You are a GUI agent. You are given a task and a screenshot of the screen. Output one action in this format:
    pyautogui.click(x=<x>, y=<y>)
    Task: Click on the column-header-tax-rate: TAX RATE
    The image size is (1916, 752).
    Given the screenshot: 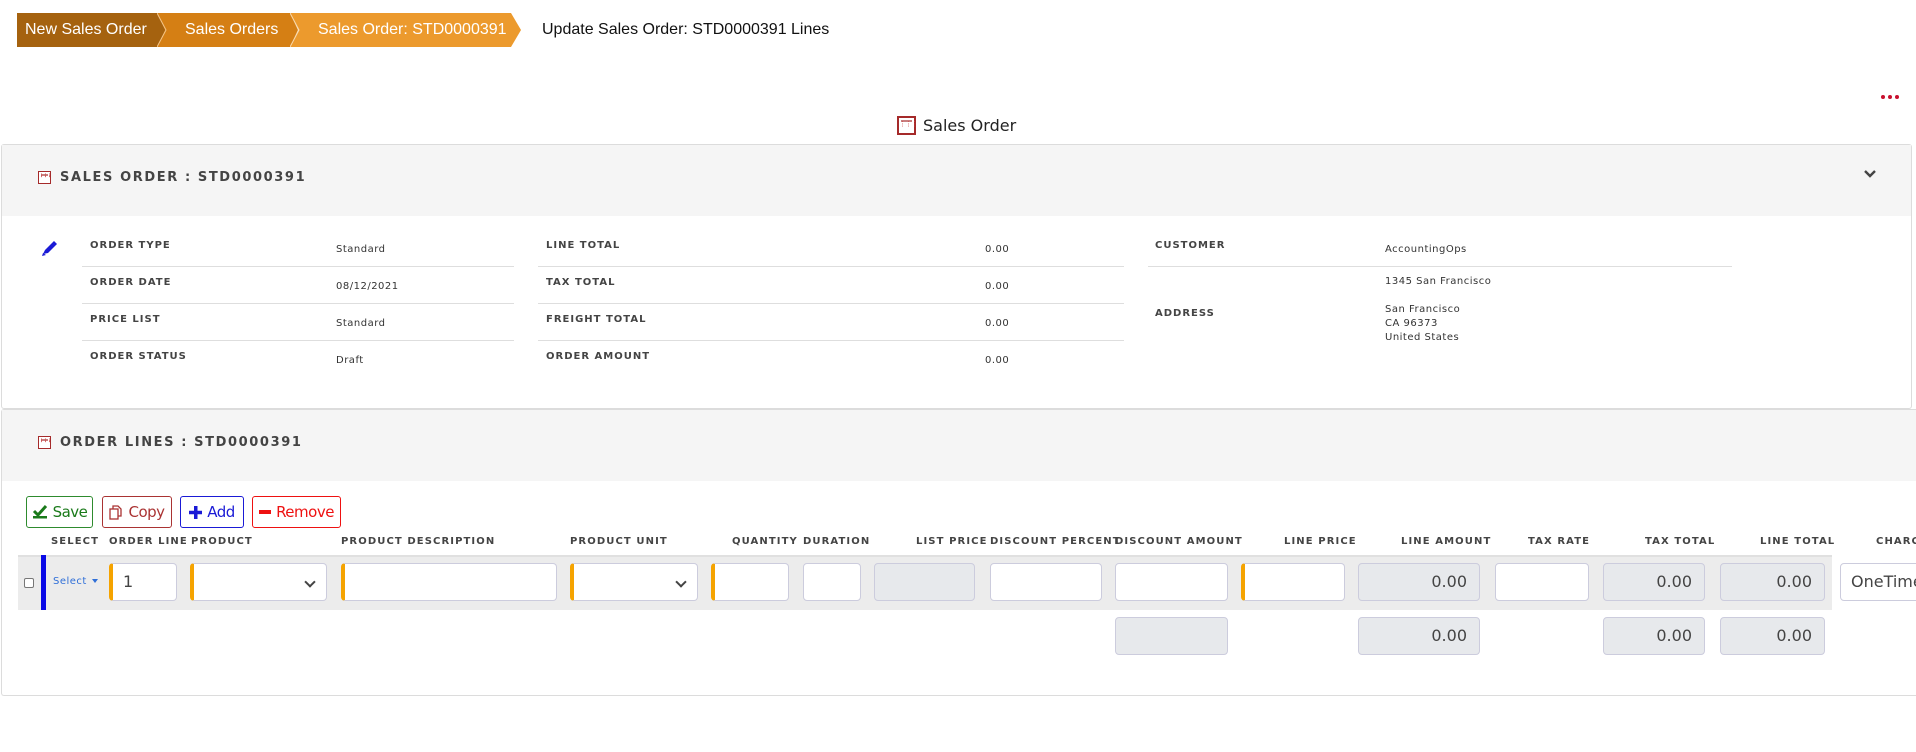 What is the action you would take?
    pyautogui.click(x=1559, y=541)
    